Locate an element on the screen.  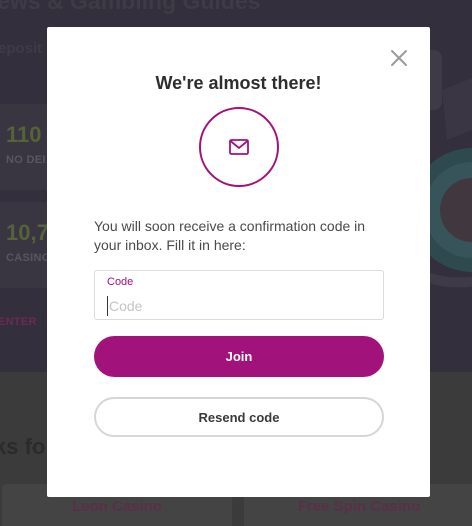
stat-label: CASINO is located at coordinates (28, 258).